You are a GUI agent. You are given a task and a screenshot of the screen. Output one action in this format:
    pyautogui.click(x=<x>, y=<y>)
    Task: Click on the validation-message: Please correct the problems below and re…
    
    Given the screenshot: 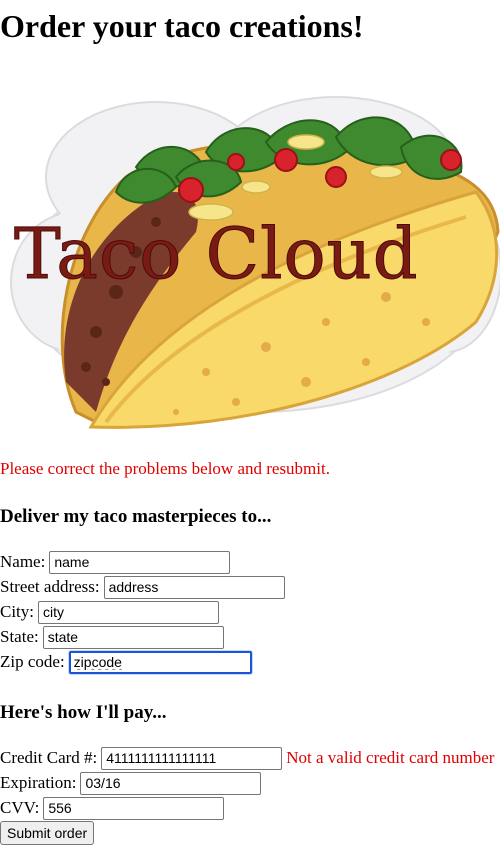 What is the action you would take?
    pyautogui.click(x=165, y=468)
    